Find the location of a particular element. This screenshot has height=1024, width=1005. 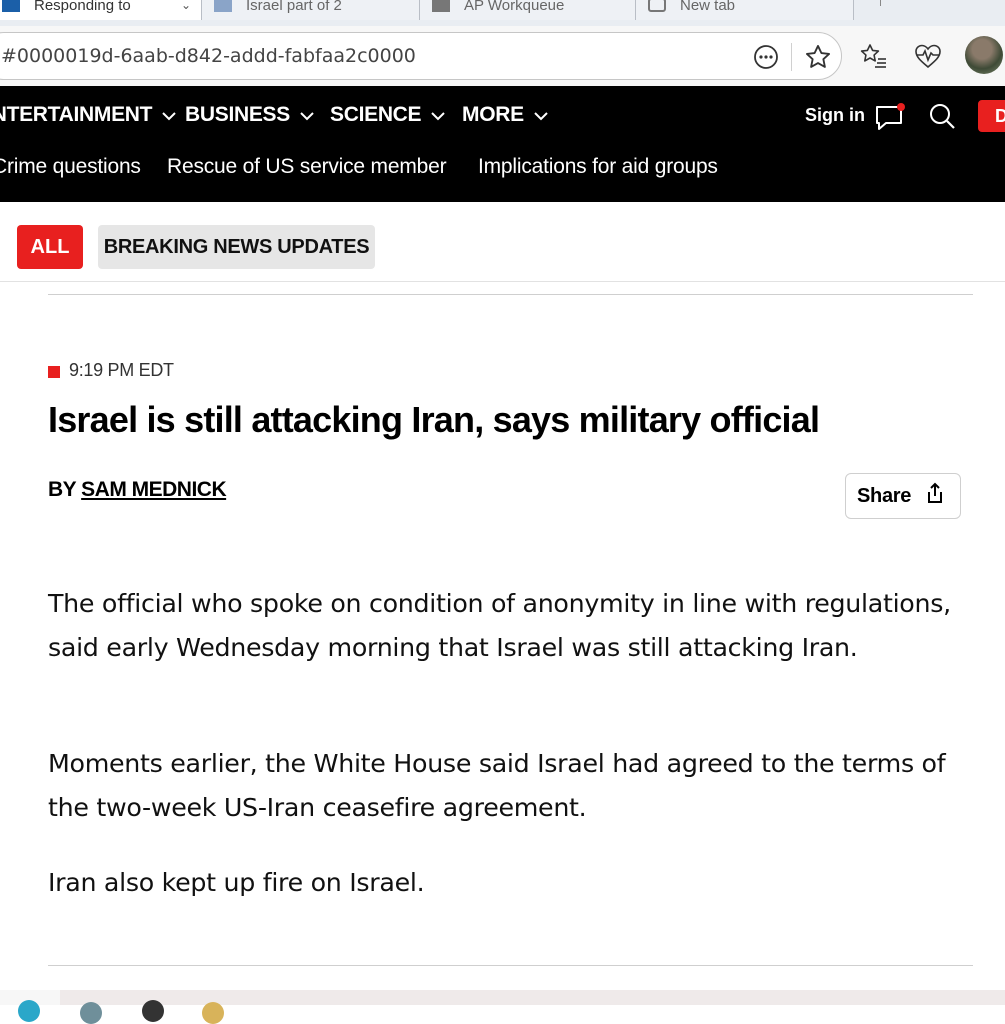

browser-tab: Responding to ⌄ is located at coordinates (101, 10).